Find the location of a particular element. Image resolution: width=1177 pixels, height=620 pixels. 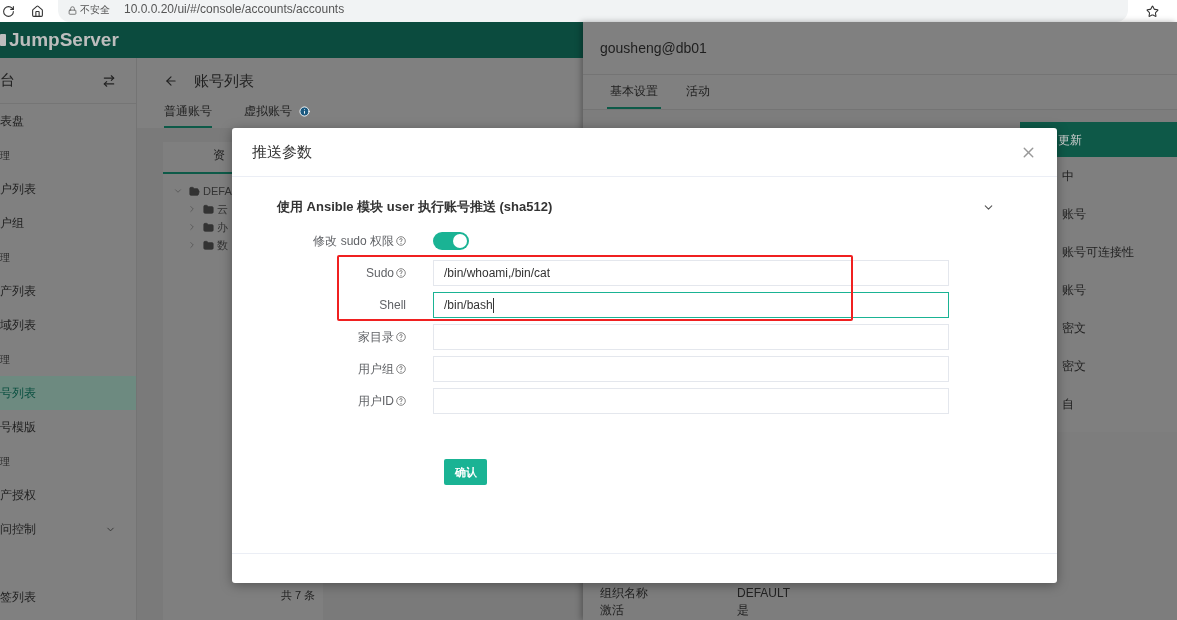

detail-value: DEFAULT is located at coordinates (764, 592).